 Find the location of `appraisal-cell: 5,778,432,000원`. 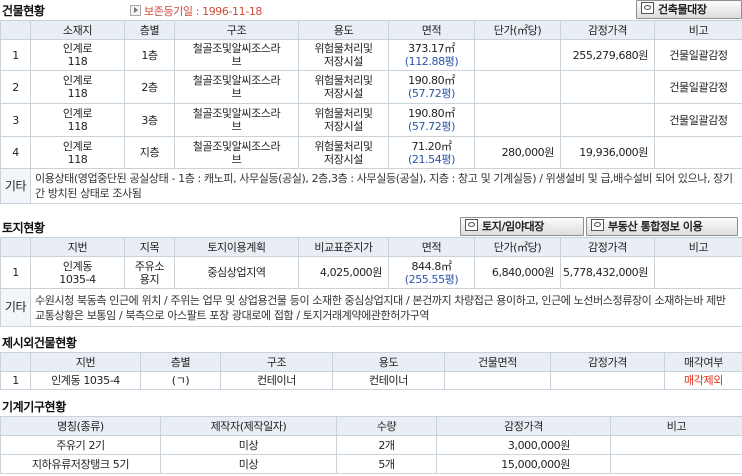

appraisal-cell: 5,778,432,000원 is located at coordinates (607, 272).